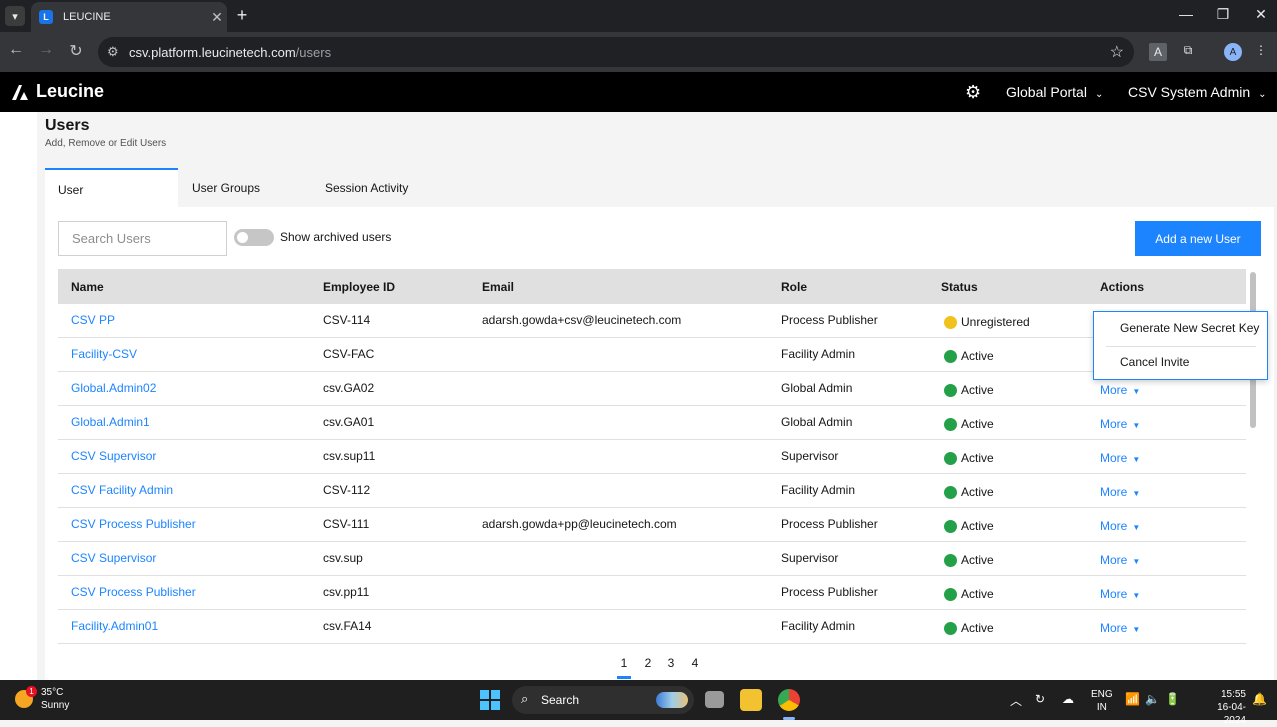 This screenshot has width=1277, height=727. What do you see at coordinates (226, 187) in the screenshot?
I see `tab-user-groups: User Groups` at bounding box center [226, 187].